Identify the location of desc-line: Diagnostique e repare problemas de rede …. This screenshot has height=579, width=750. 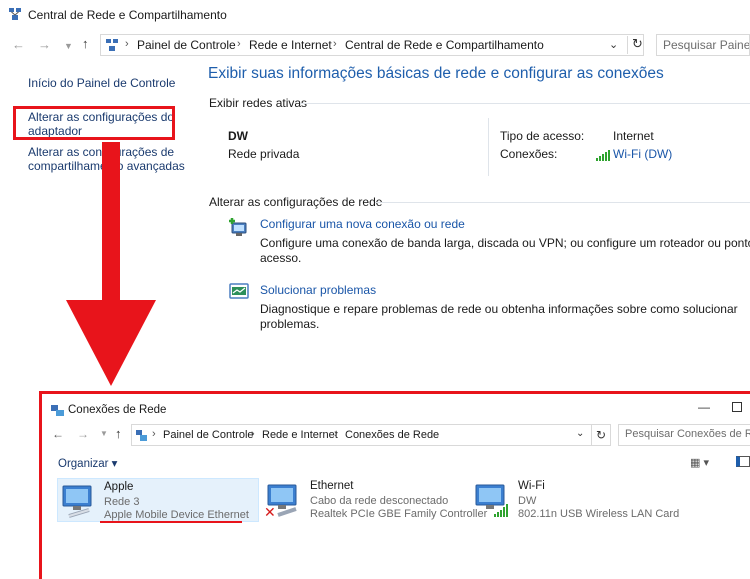
(499, 309).